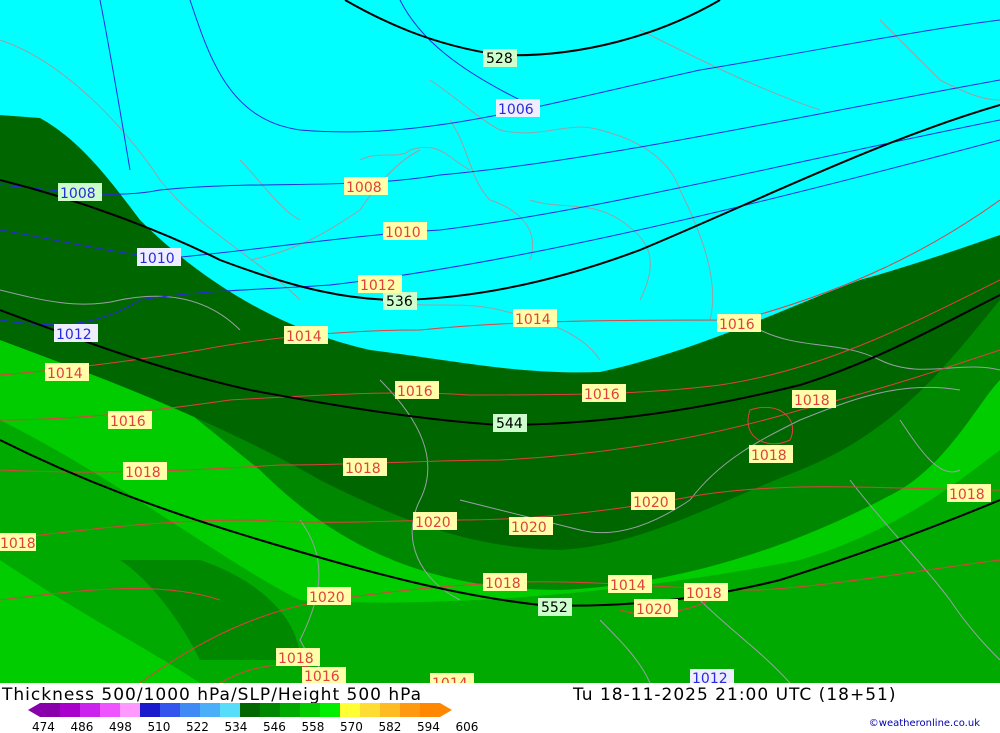  What do you see at coordinates (120, 726) in the screenshot?
I see `scale-tick-label: 498` at bounding box center [120, 726].